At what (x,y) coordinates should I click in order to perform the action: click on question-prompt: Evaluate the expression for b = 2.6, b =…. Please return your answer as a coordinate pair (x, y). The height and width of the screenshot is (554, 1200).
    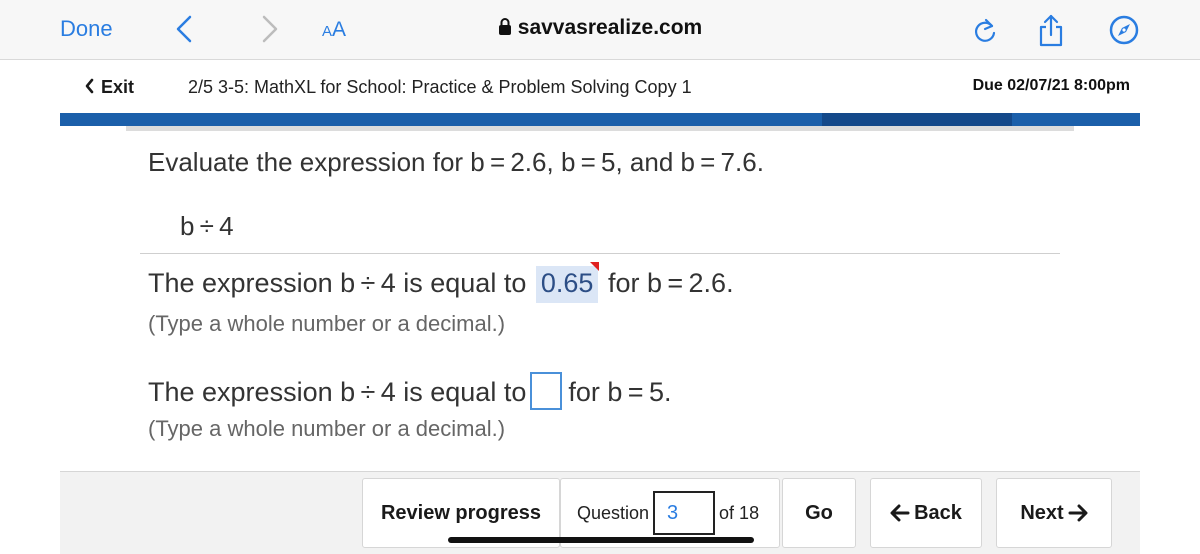
    Looking at the image, I should click on (456, 162).